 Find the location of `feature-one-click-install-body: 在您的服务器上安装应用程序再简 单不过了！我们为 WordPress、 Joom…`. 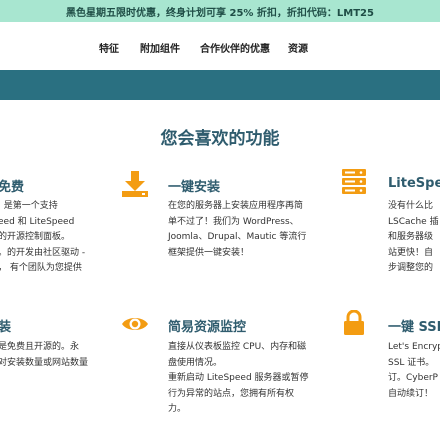

feature-one-click-install-body: 在您的服务器上安装应用程序再简 单不过了！我们为 WordPress、 Joom… is located at coordinates (237, 230).